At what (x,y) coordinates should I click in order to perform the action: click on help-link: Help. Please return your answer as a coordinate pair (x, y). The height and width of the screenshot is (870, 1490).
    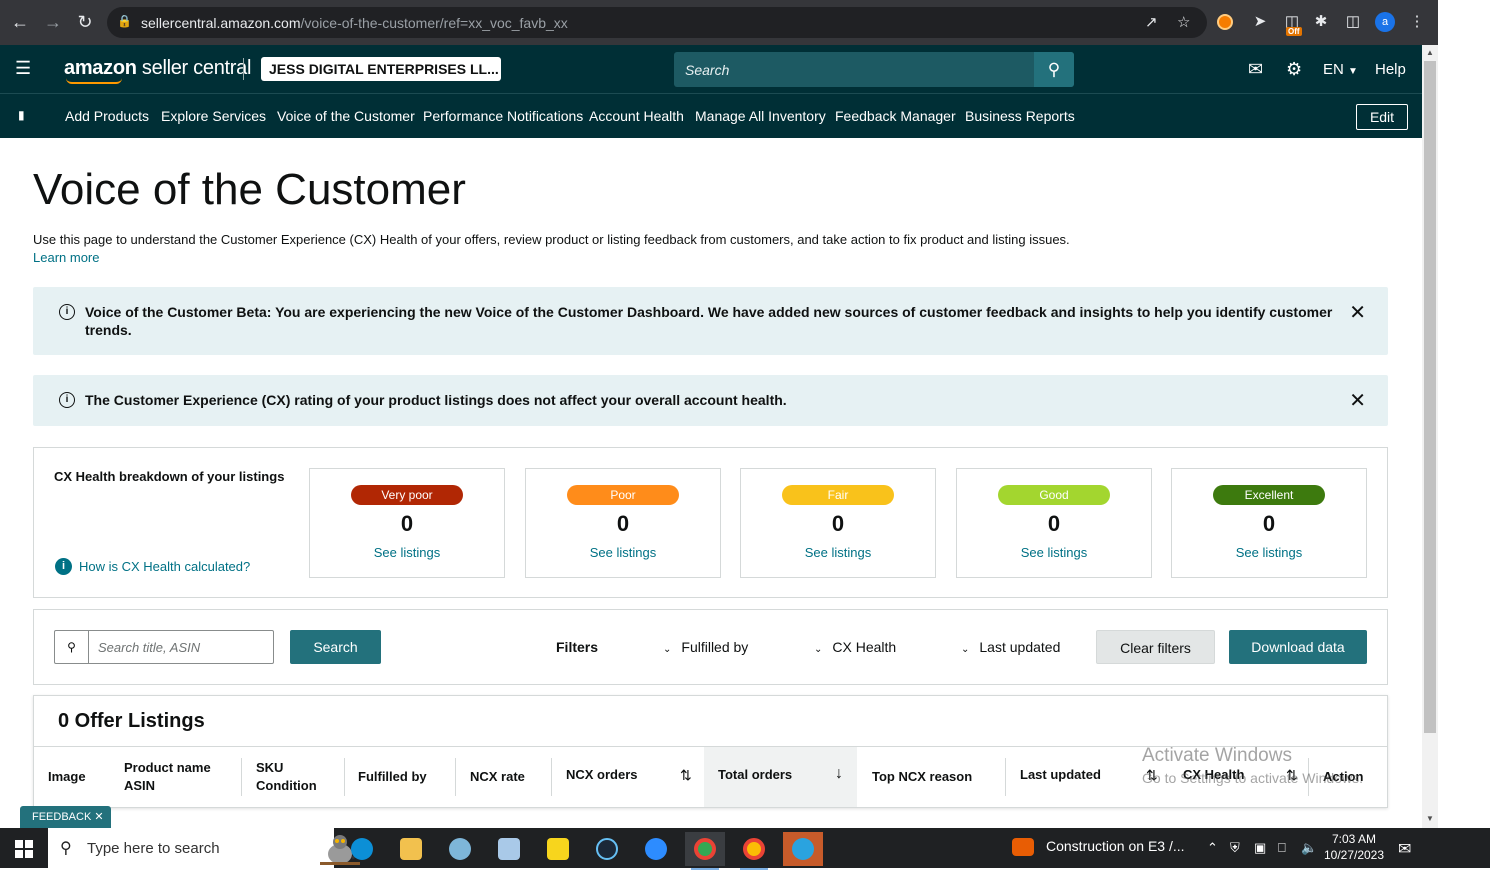
    Looking at the image, I should click on (1390, 69).